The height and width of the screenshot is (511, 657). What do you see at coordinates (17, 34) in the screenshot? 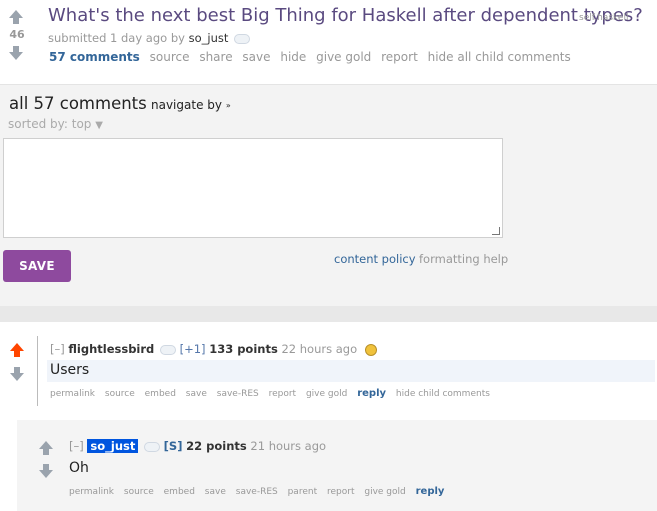
I see `post-score: 46` at bounding box center [17, 34].